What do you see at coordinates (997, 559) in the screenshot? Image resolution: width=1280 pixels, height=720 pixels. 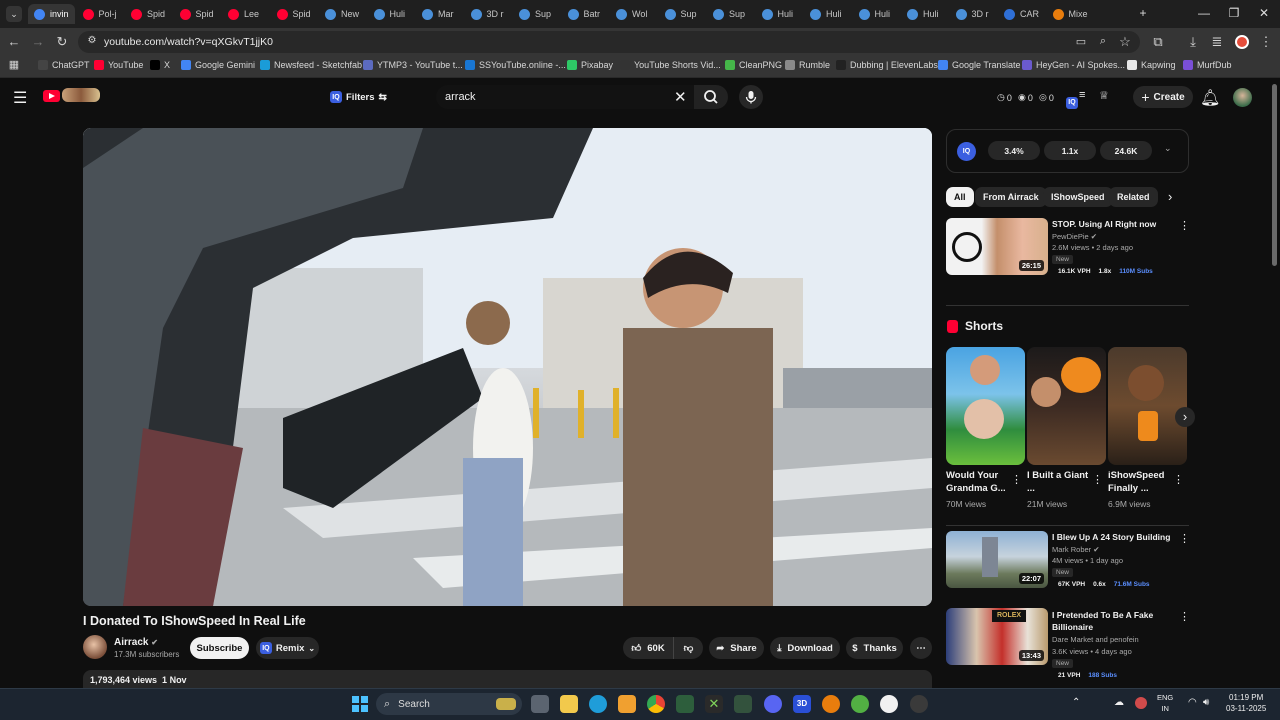 I see `recommended-thumbnail: 22:07` at bounding box center [997, 559].